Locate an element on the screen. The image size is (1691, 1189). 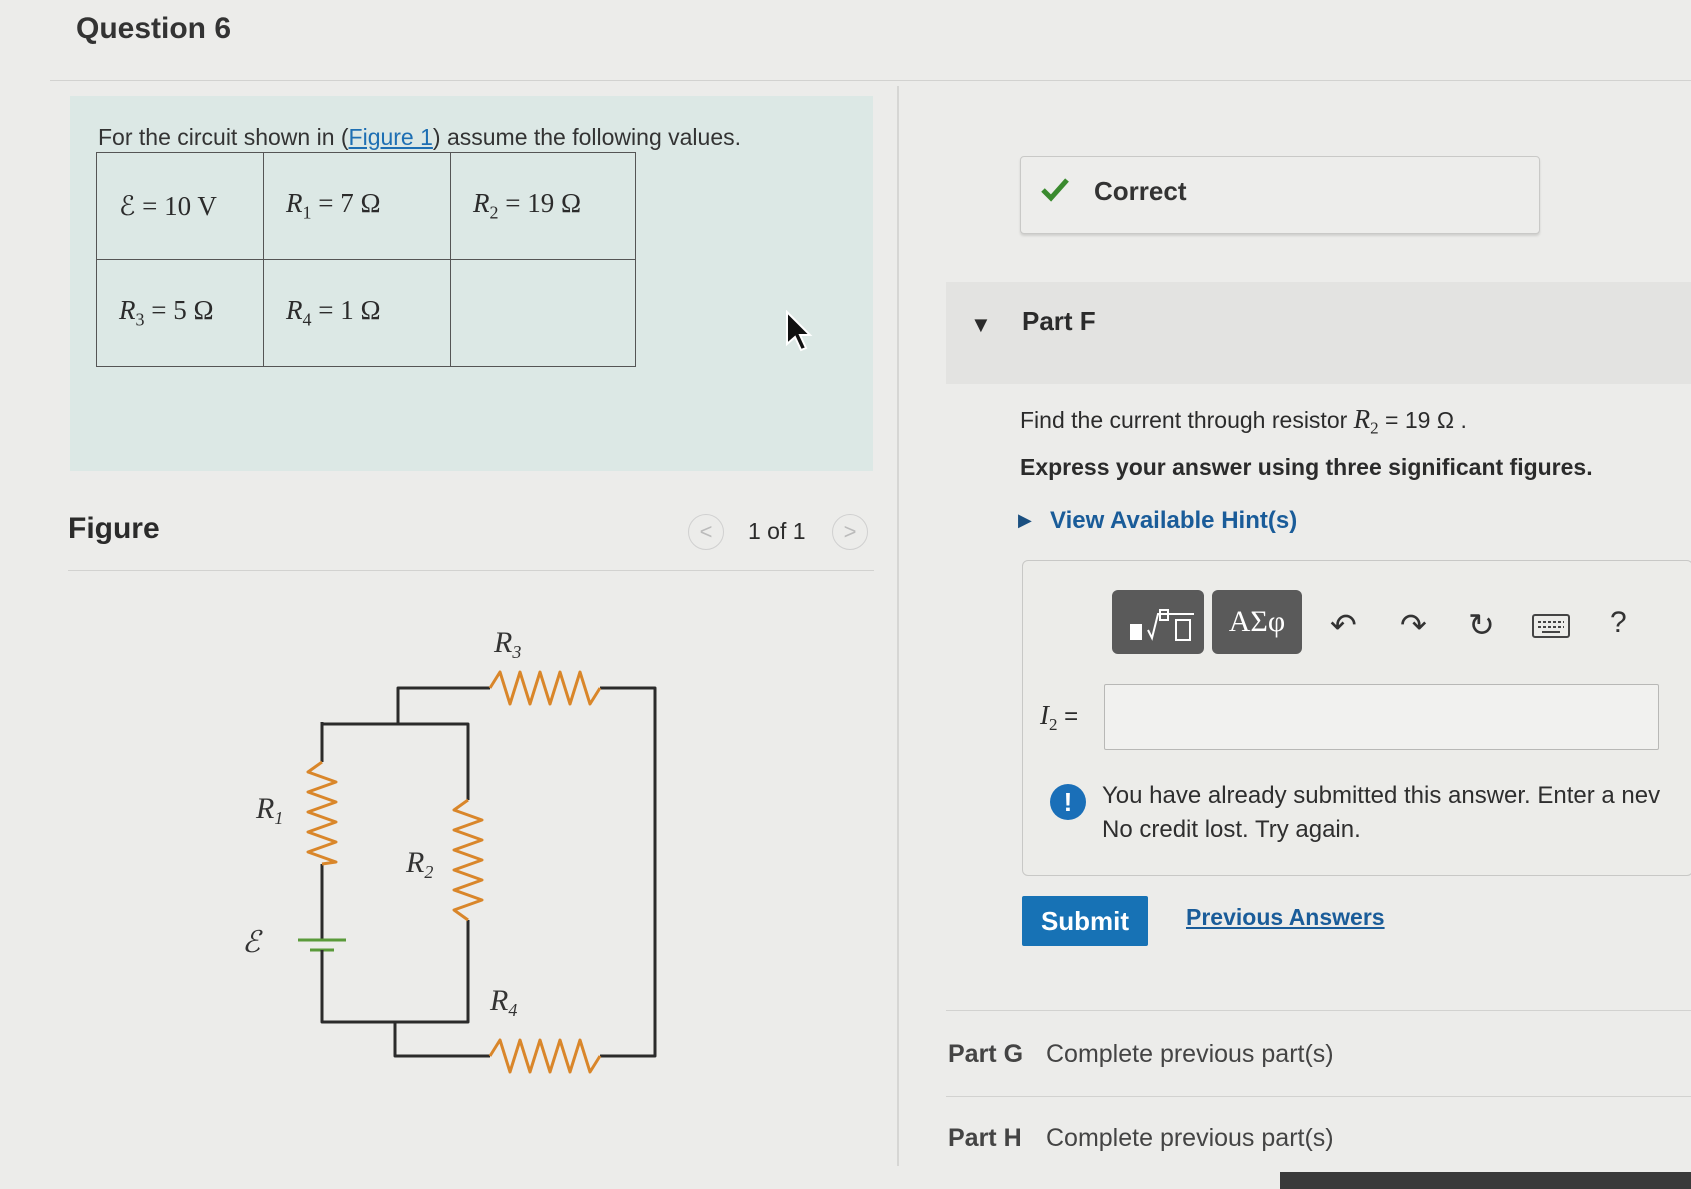
r1-label: R1 is located at coordinates (269, 810).